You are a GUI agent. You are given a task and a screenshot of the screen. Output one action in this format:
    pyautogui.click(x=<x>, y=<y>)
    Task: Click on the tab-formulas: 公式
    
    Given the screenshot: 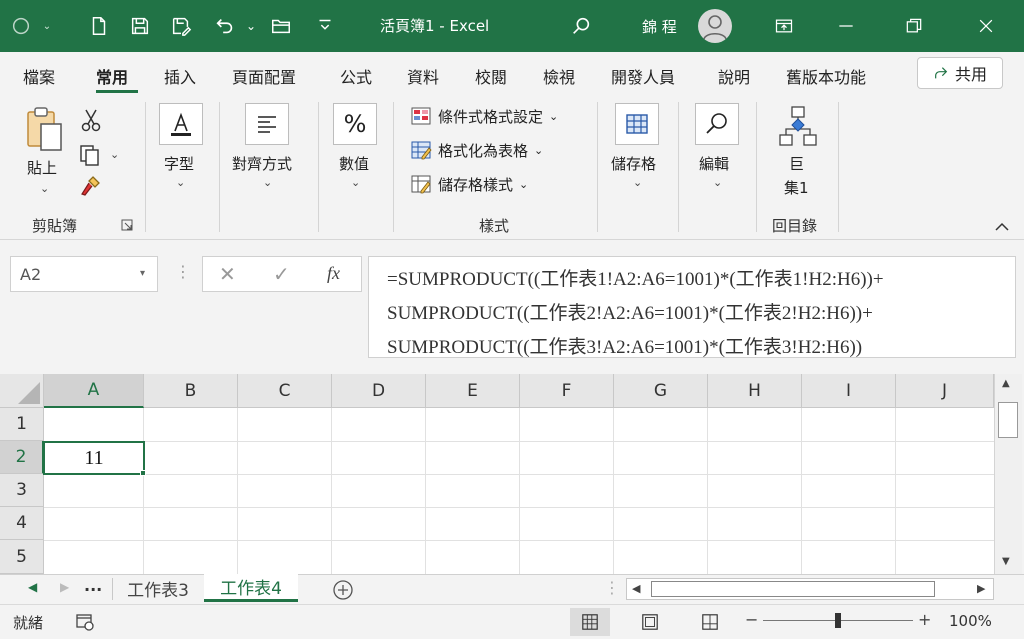 What is the action you would take?
    pyautogui.click(x=356, y=76)
    